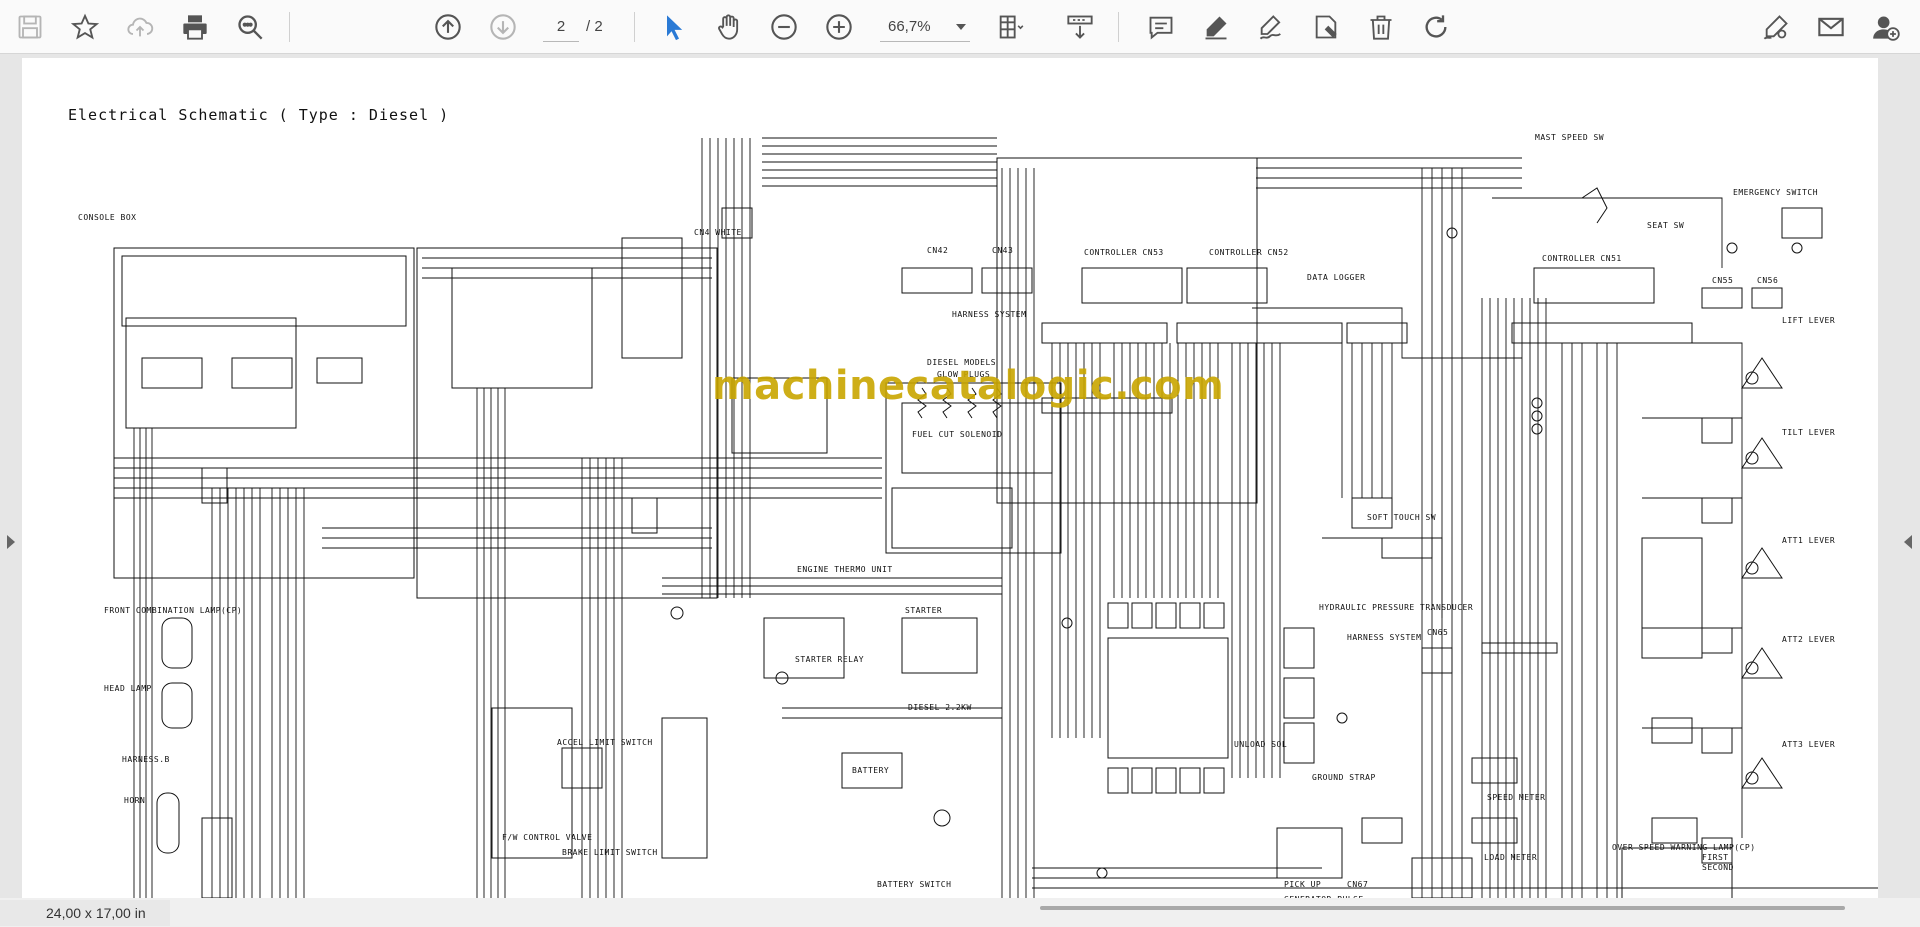  Describe the element at coordinates (830, 659) in the screenshot. I see `label-starter-relay: STARTER RELAY` at that location.